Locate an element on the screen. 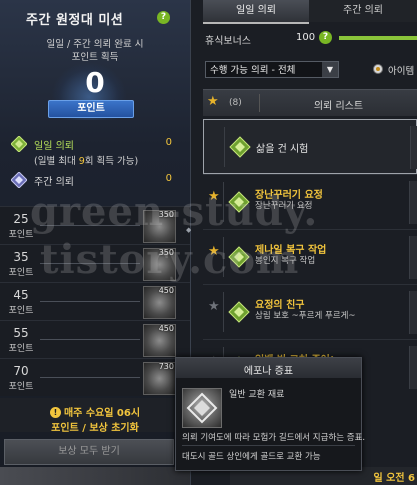  daily-limit-note: (일별 최대 9회 획득 가능) is located at coordinates (86, 161).